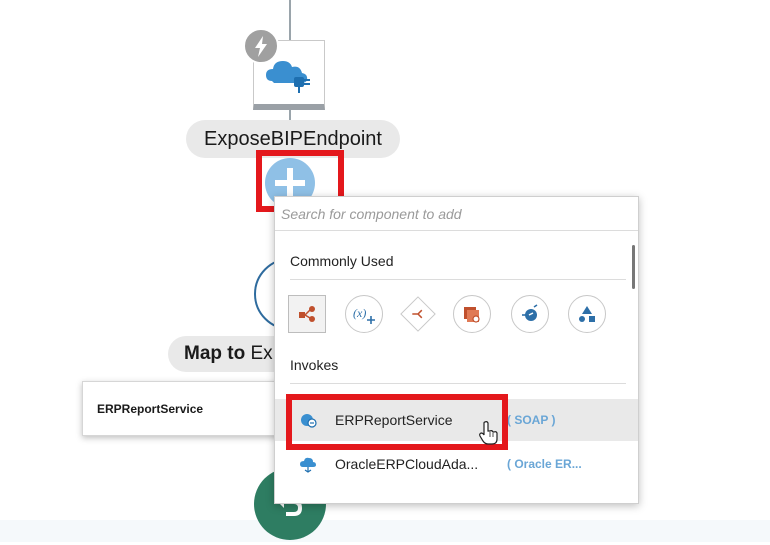 This screenshot has height=545, width=770. I want to click on hand-cursor-icon, so click(488, 433).